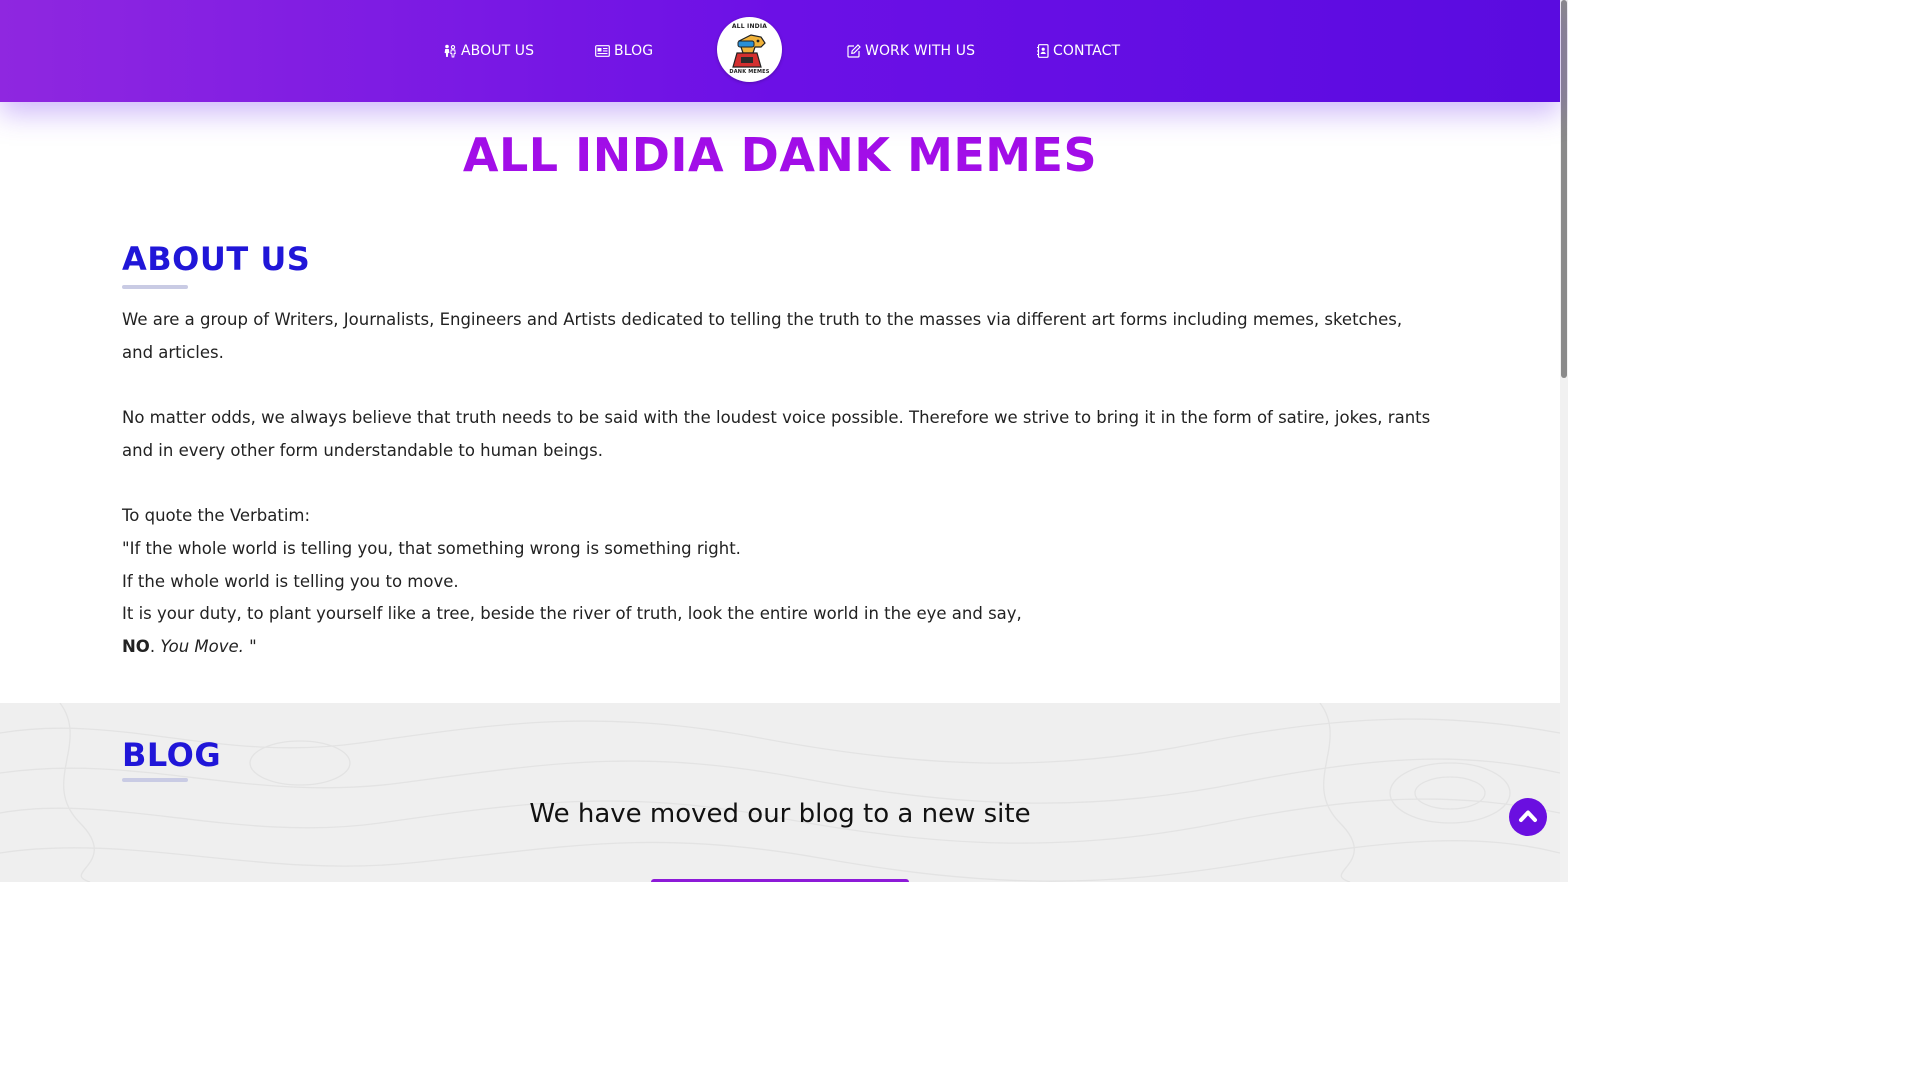 Image resolution: width=1920 pixels, height=1080 pixels. I want to click on nav-about-us-label: ABOUT US, so click(498, 51).